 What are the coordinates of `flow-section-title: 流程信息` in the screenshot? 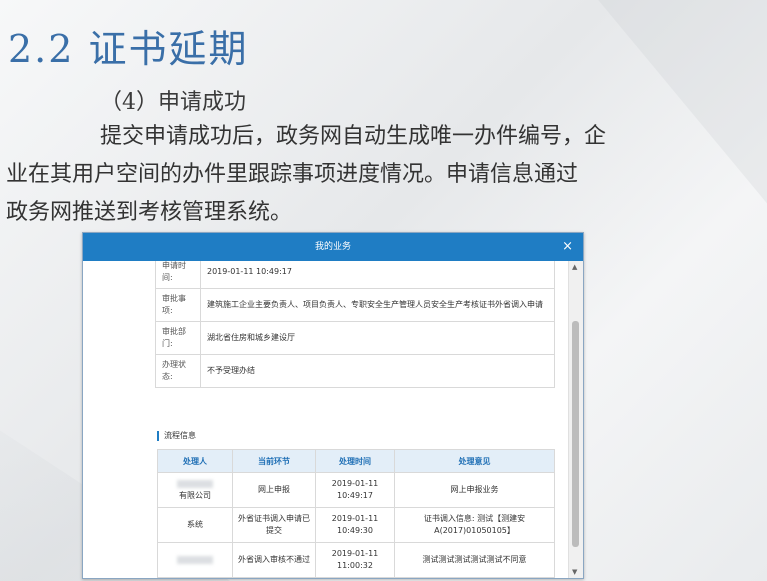 It's located at (176, 436).